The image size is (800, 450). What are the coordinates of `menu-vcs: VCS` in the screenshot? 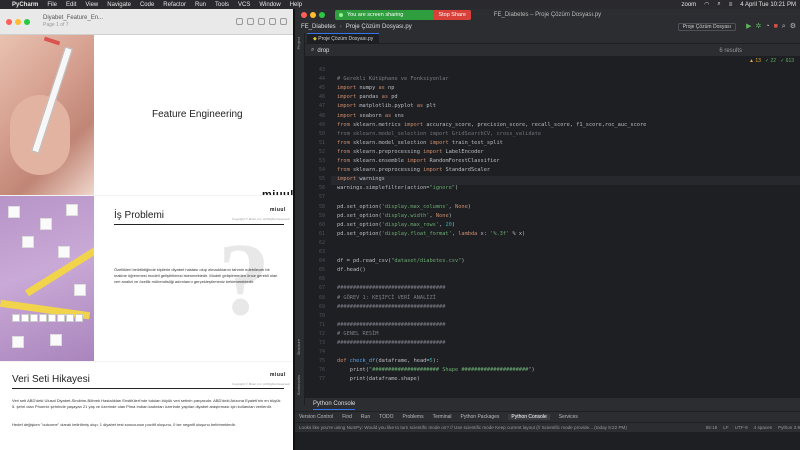 It's located at (244, 5).